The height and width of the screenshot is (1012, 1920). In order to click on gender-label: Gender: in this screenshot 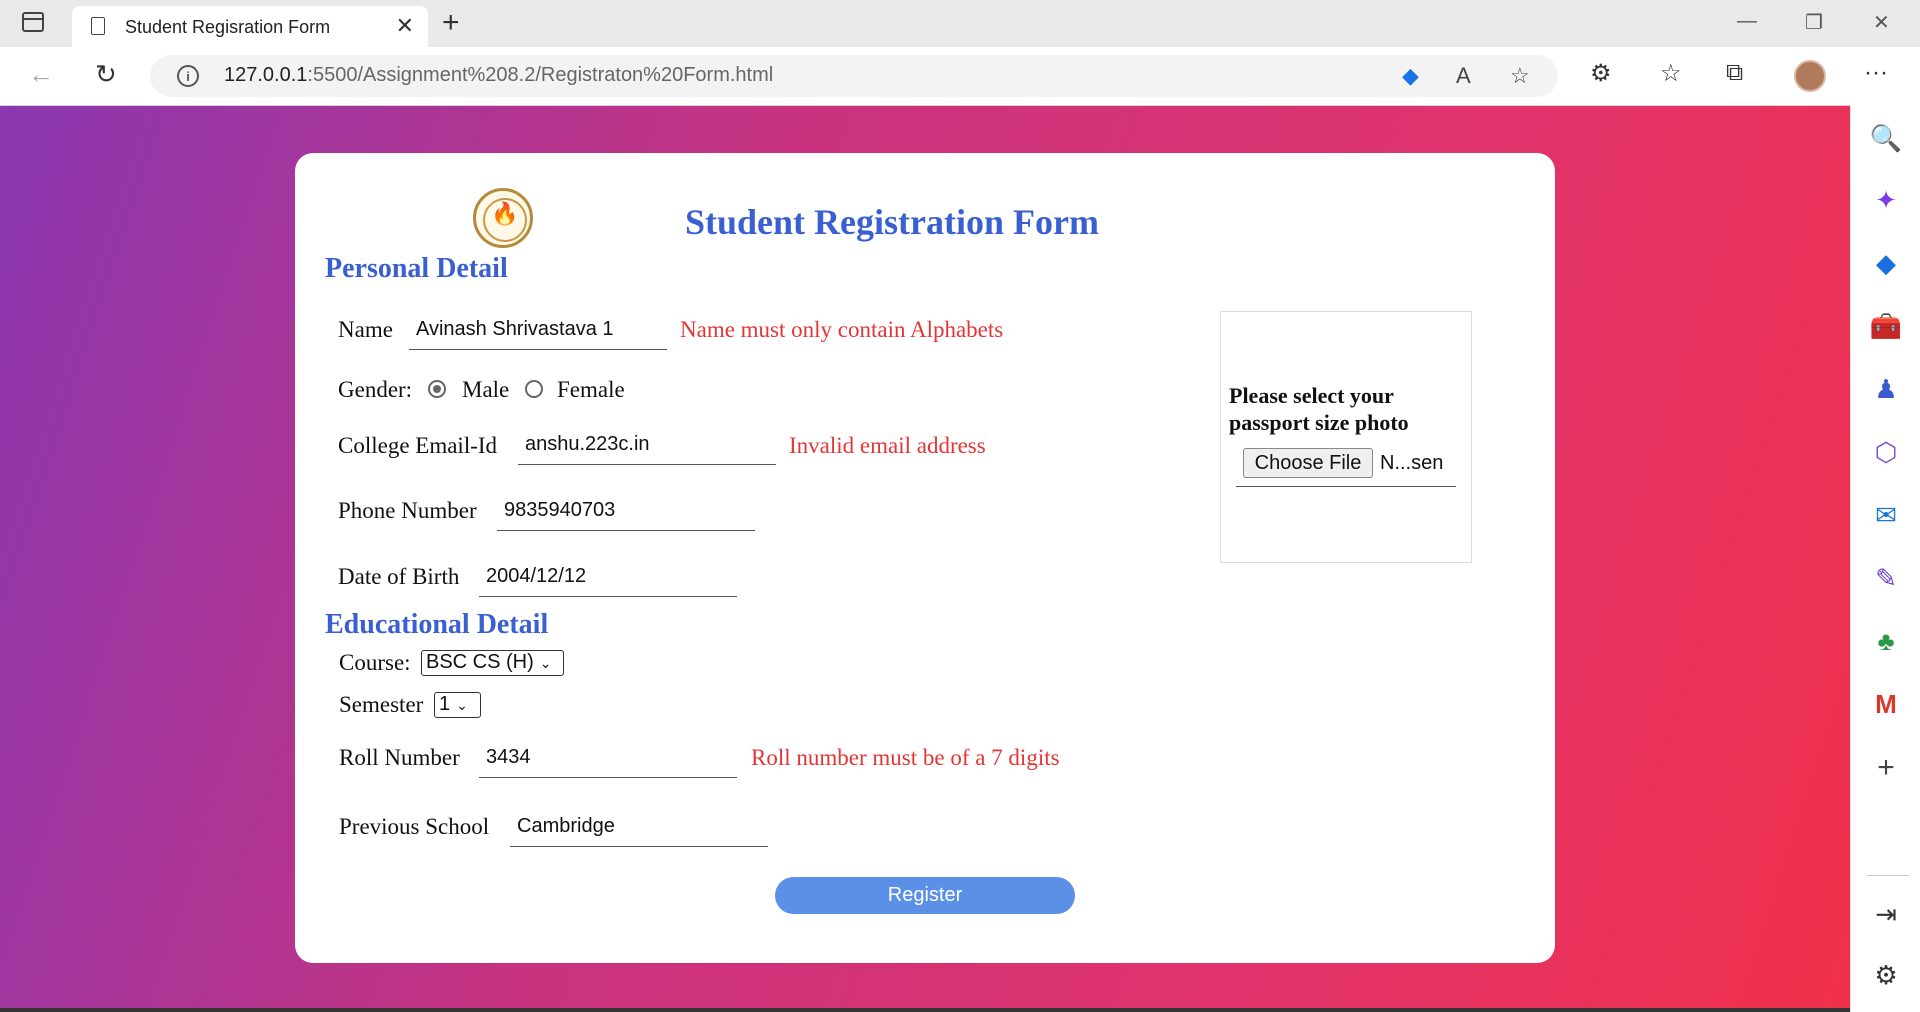, I will do `click(375, 389)`.